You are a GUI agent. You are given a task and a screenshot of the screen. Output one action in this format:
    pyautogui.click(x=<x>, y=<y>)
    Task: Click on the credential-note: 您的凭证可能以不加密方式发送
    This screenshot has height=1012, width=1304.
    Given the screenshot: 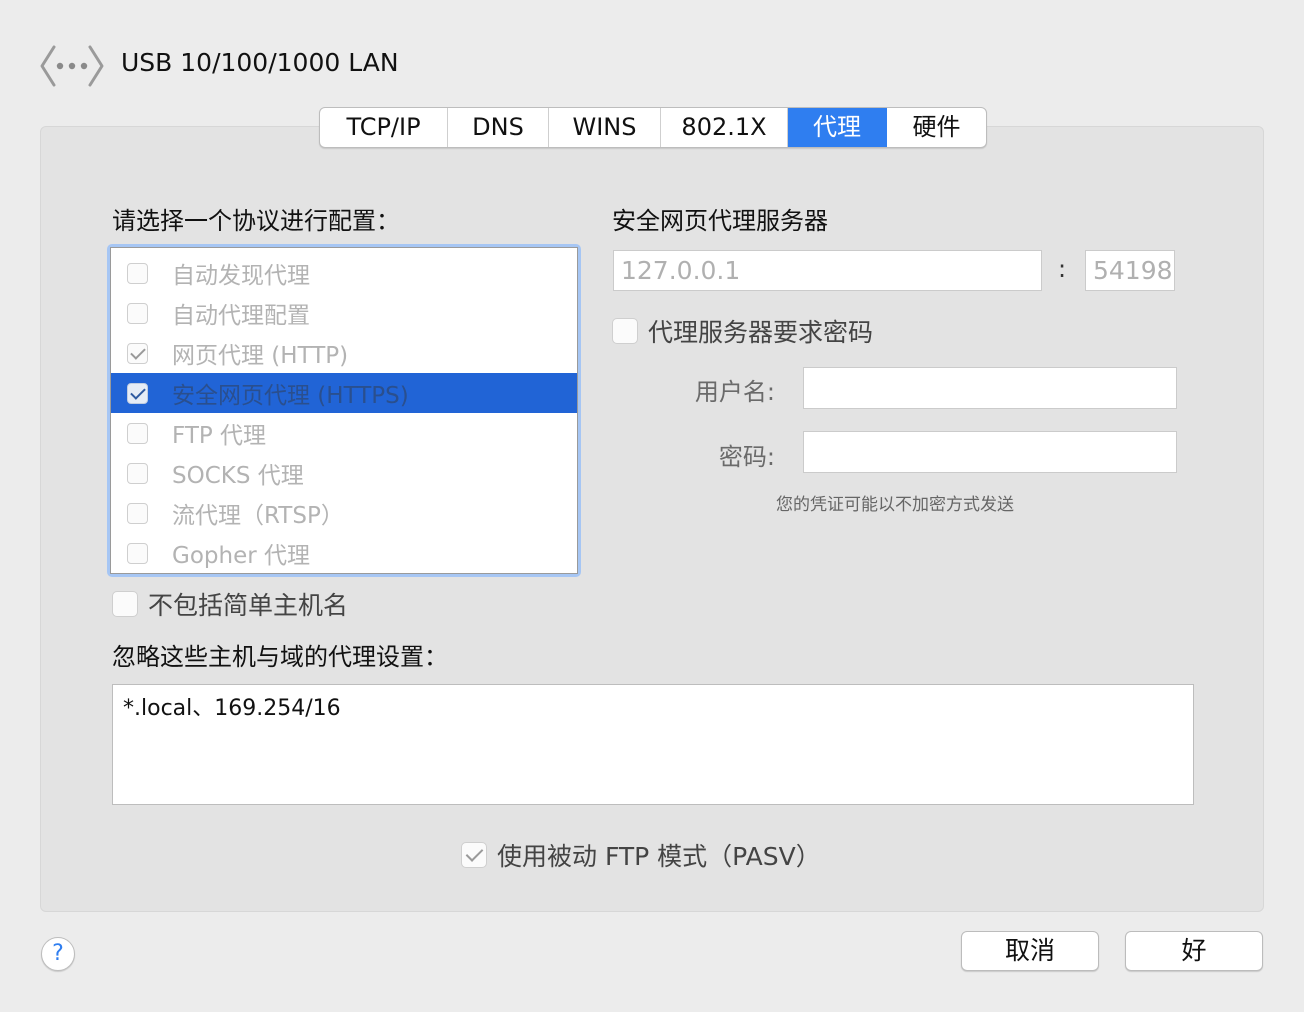 What is the action you would take?
    pyautogui.click(x=895, y=505)
    